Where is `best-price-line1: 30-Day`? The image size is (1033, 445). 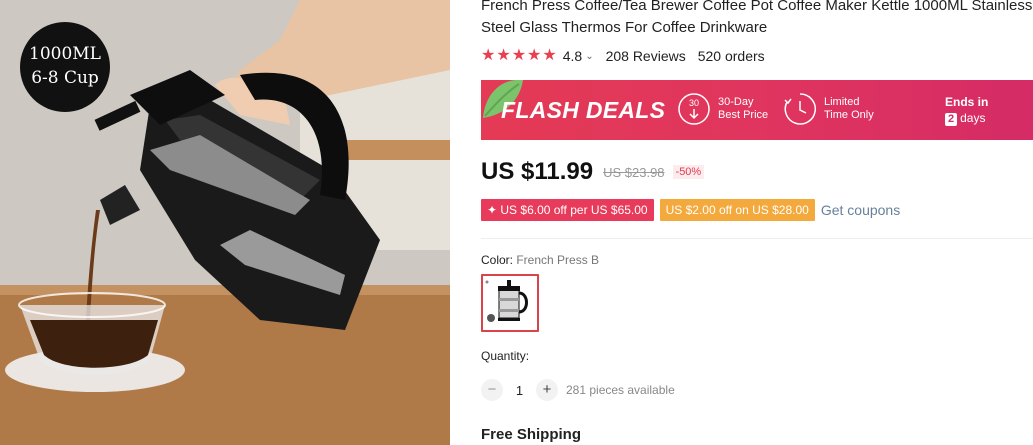 best-price-line1: 30-Day is located at coordinates (736, 102).